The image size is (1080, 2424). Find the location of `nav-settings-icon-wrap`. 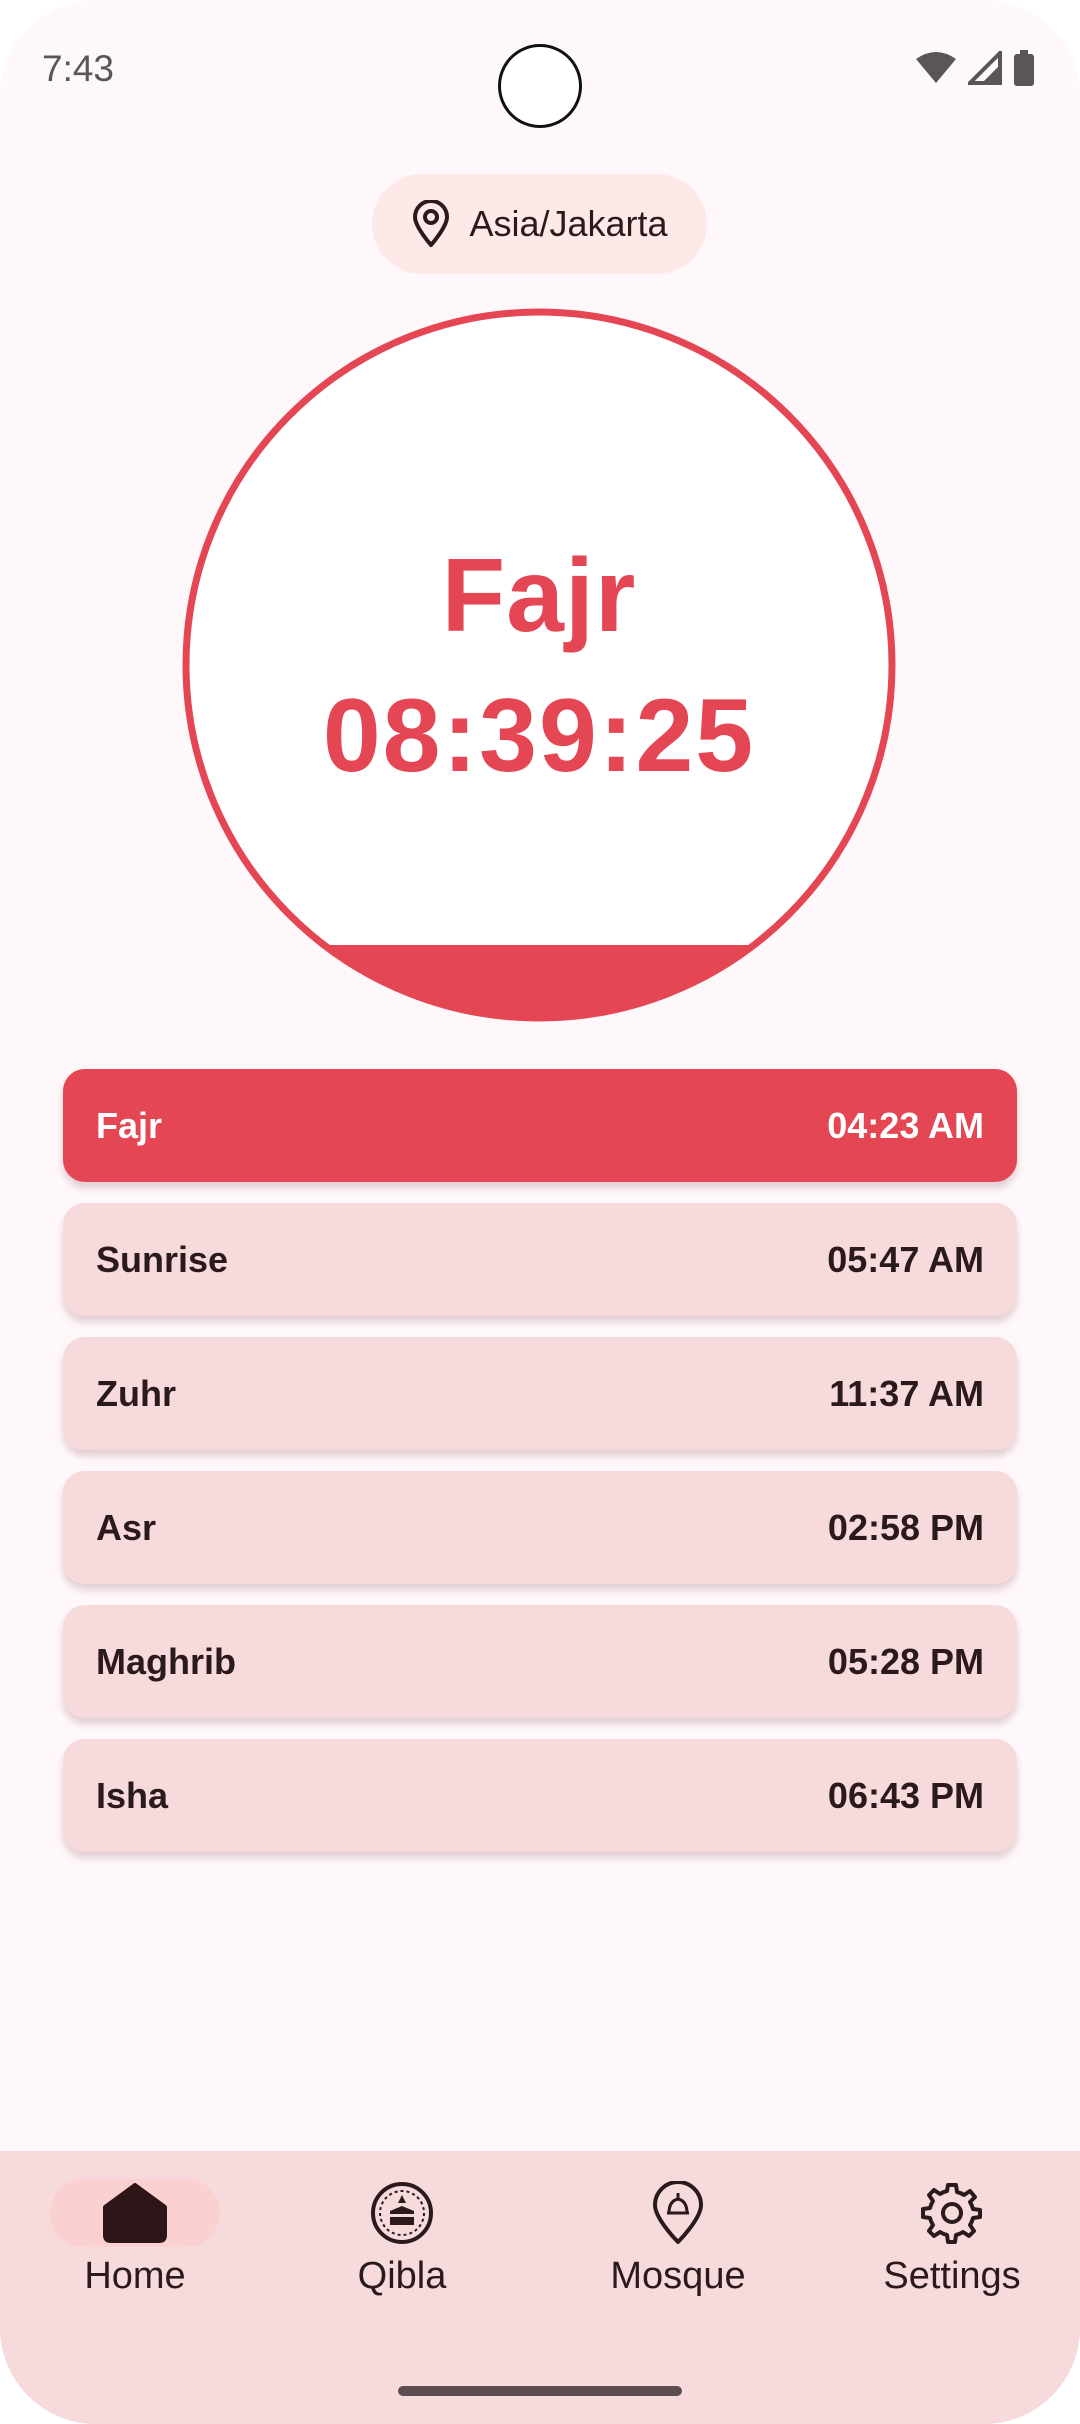

nav-settings-icon-wrap is located at coordinates (952, 2213).